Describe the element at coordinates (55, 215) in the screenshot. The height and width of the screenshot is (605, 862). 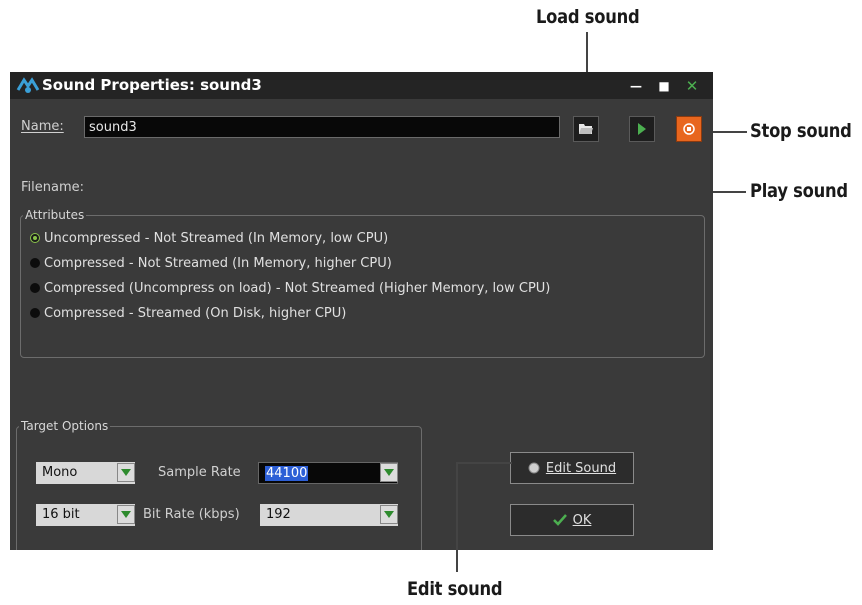
I see `attributes-legend: Attributes` at that location.